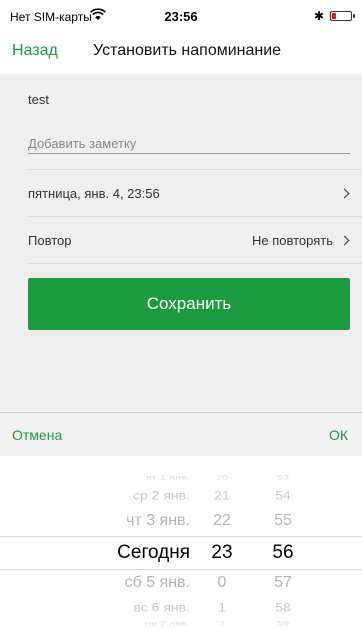 The width and height of the screenshot is (362, 630). I want to click on status-time: 23:56, so click(181, 16).